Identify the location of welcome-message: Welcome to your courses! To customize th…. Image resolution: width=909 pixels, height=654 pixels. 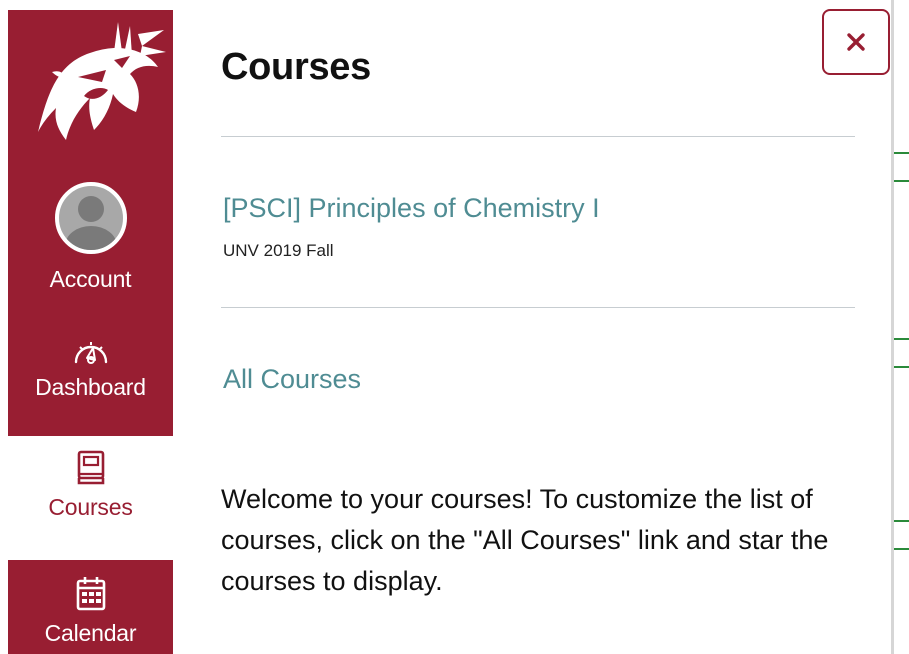
(525, 540).